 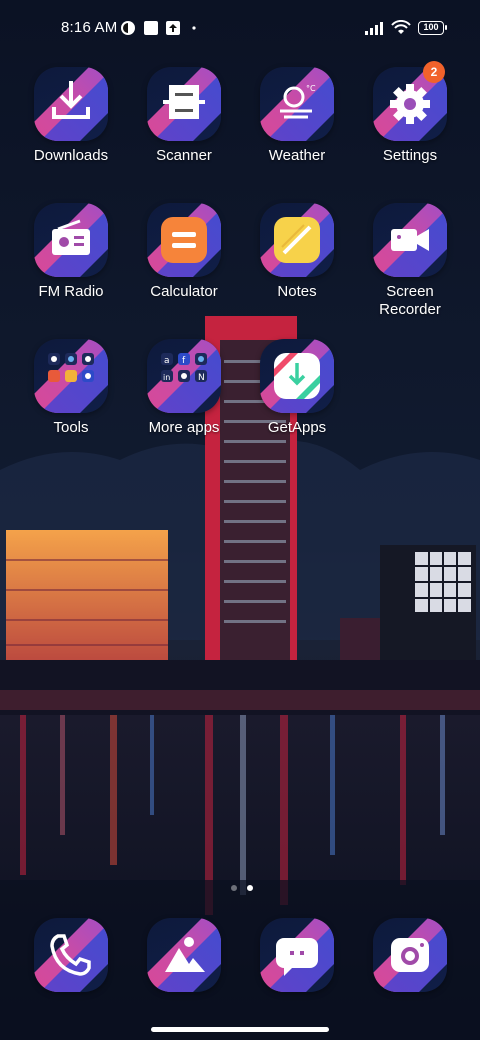 What do you see at coordinates (128, 28) in the screenshot?
I see `notification-app-icon` at bounding box center [128, 28].